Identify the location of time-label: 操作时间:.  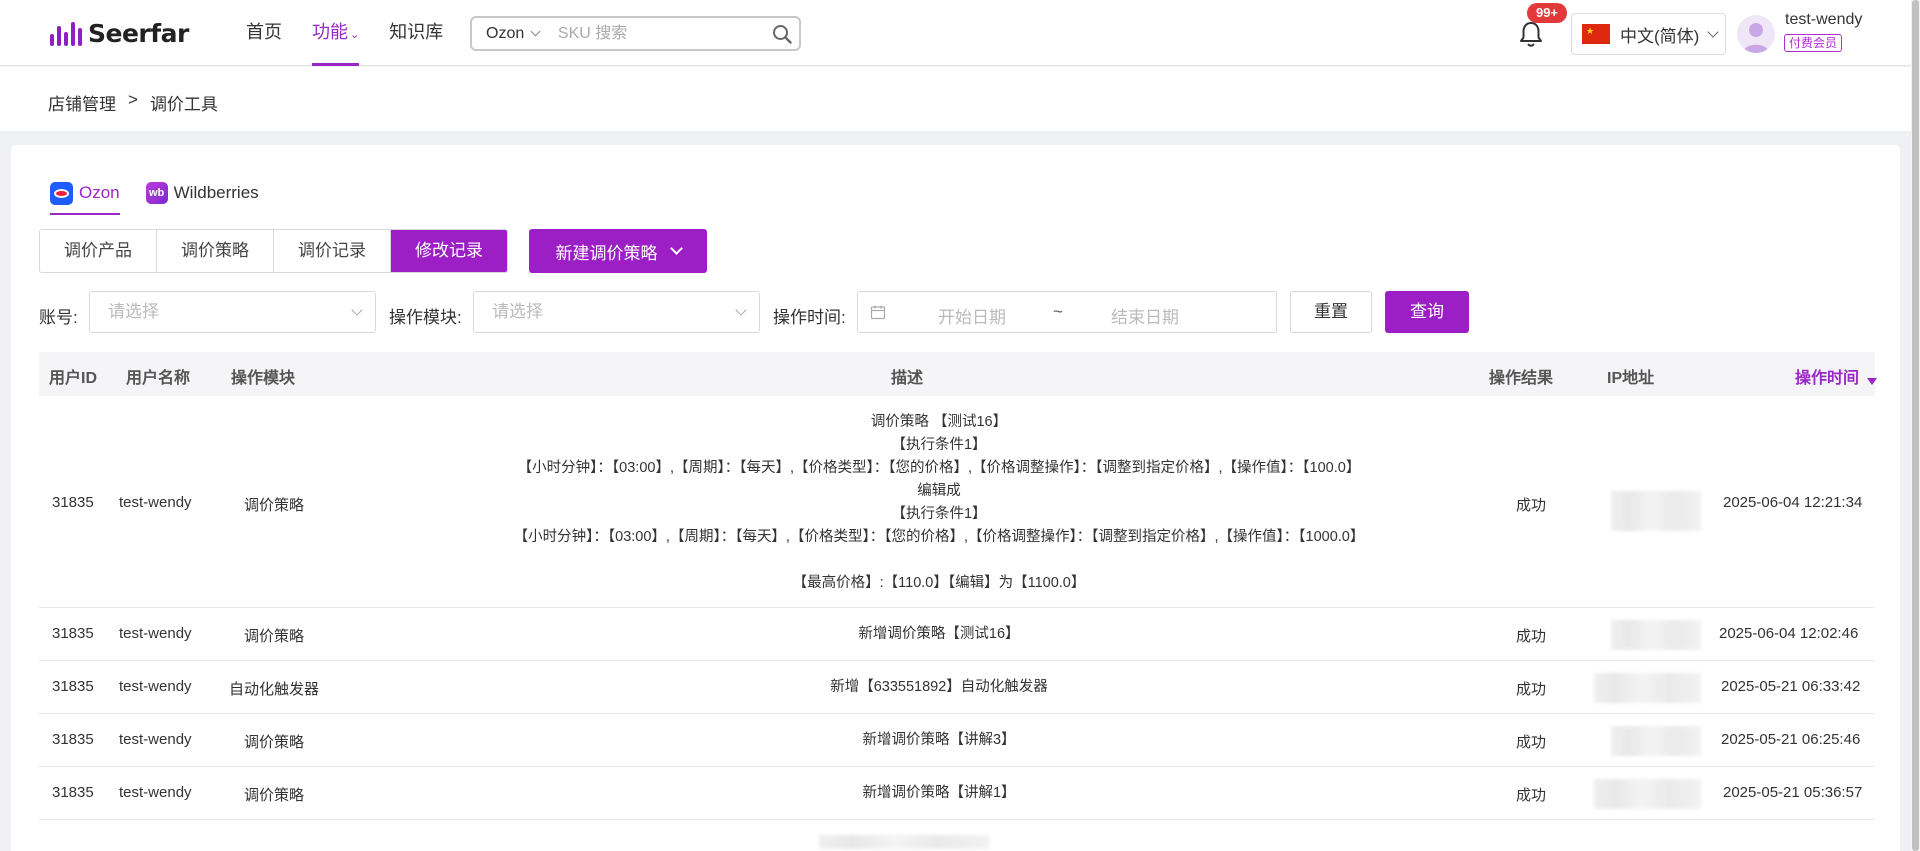
(809, 317).